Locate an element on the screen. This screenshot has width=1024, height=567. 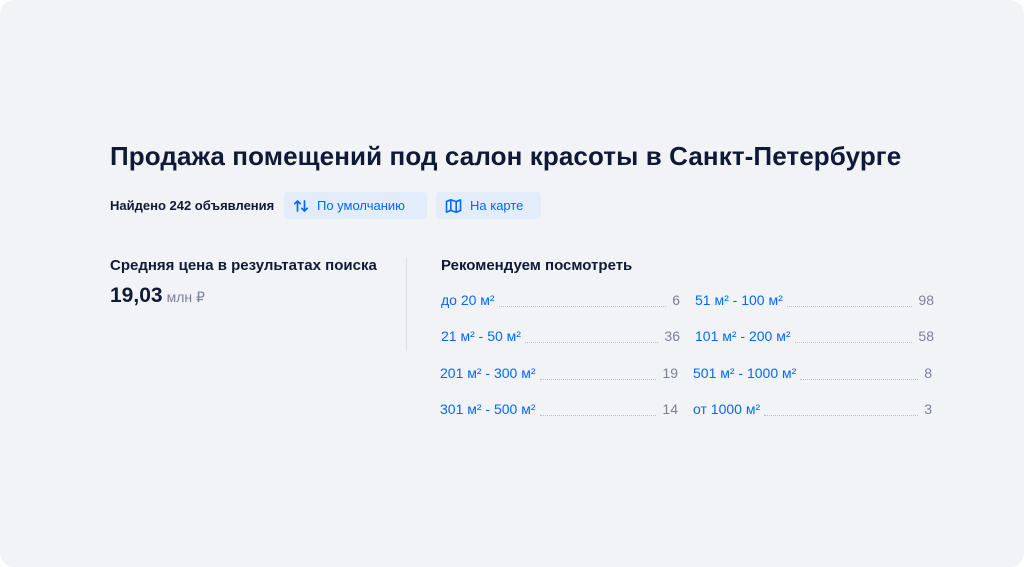
recommendation-count: 36 is located at coordinates (672, 336).